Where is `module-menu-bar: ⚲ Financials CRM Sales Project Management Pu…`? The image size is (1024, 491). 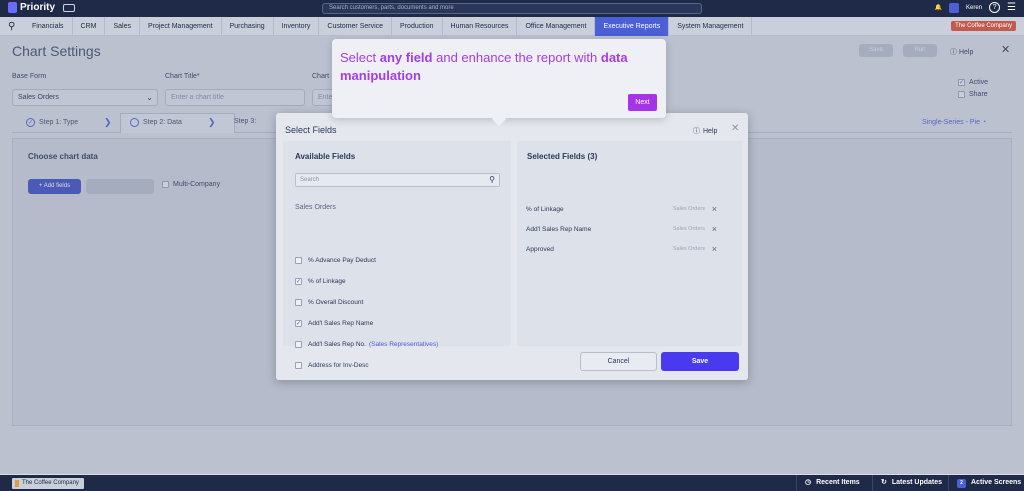 module-menu-bar: ⚲ Financials CRM Sales Project Management Pu… is located at coordinates (512, 26).